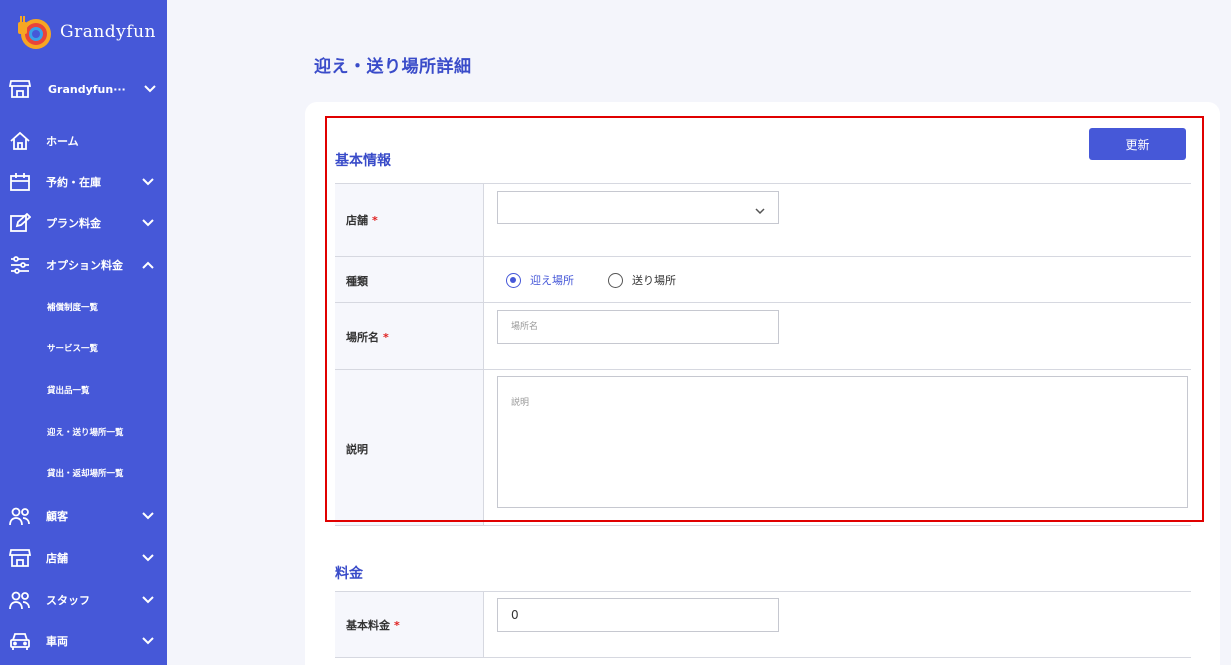 The height and width of the screenshot is (665, 1231). Describe the element at coordinates (83, 558) in the screenshot. I see `sidebar-item-stores: 店舗` at that location.